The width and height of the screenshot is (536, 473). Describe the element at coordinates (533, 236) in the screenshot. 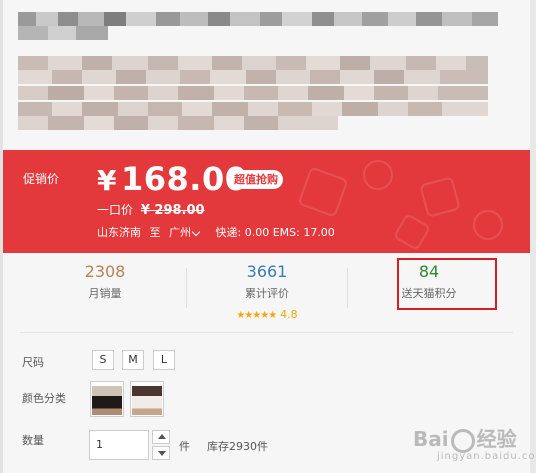

I see `right-frame` at that location.